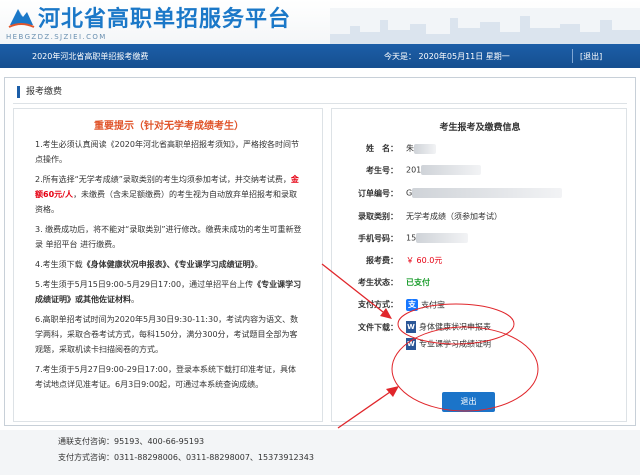 The image size is (640, 475). Describe the element at coordinates (378, 193) in the screenshot. I see `order-no-label: 订单编号：` at that location.